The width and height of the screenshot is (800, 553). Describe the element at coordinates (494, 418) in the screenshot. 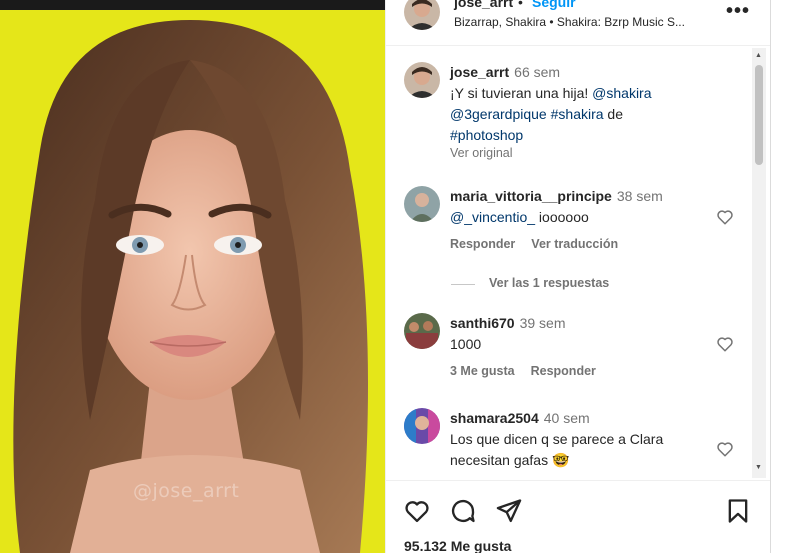

I see `commenter-username: shamara2504` at that location.